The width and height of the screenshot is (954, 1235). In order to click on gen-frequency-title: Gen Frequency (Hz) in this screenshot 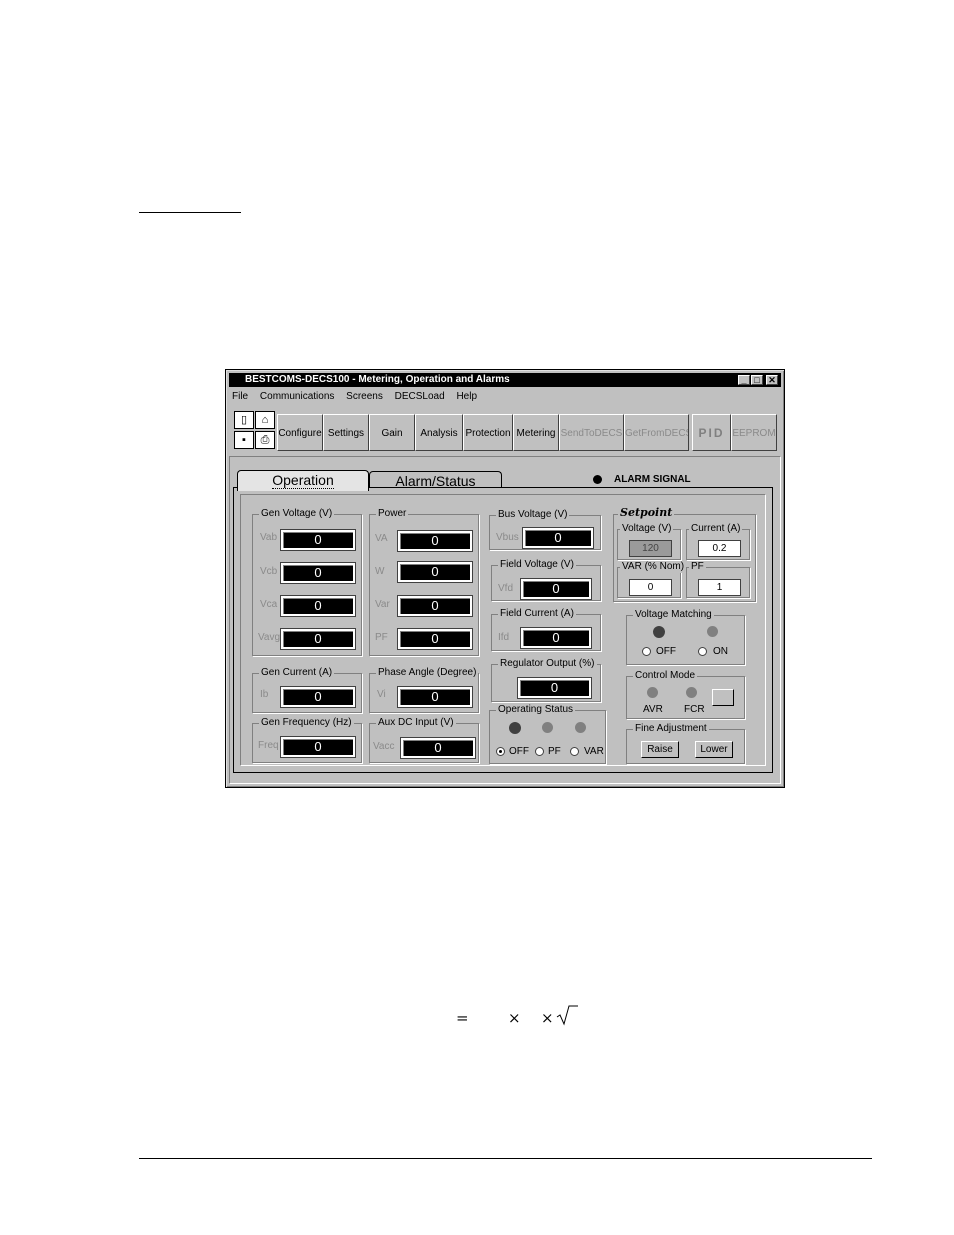, I will do `click(306, 723)`.